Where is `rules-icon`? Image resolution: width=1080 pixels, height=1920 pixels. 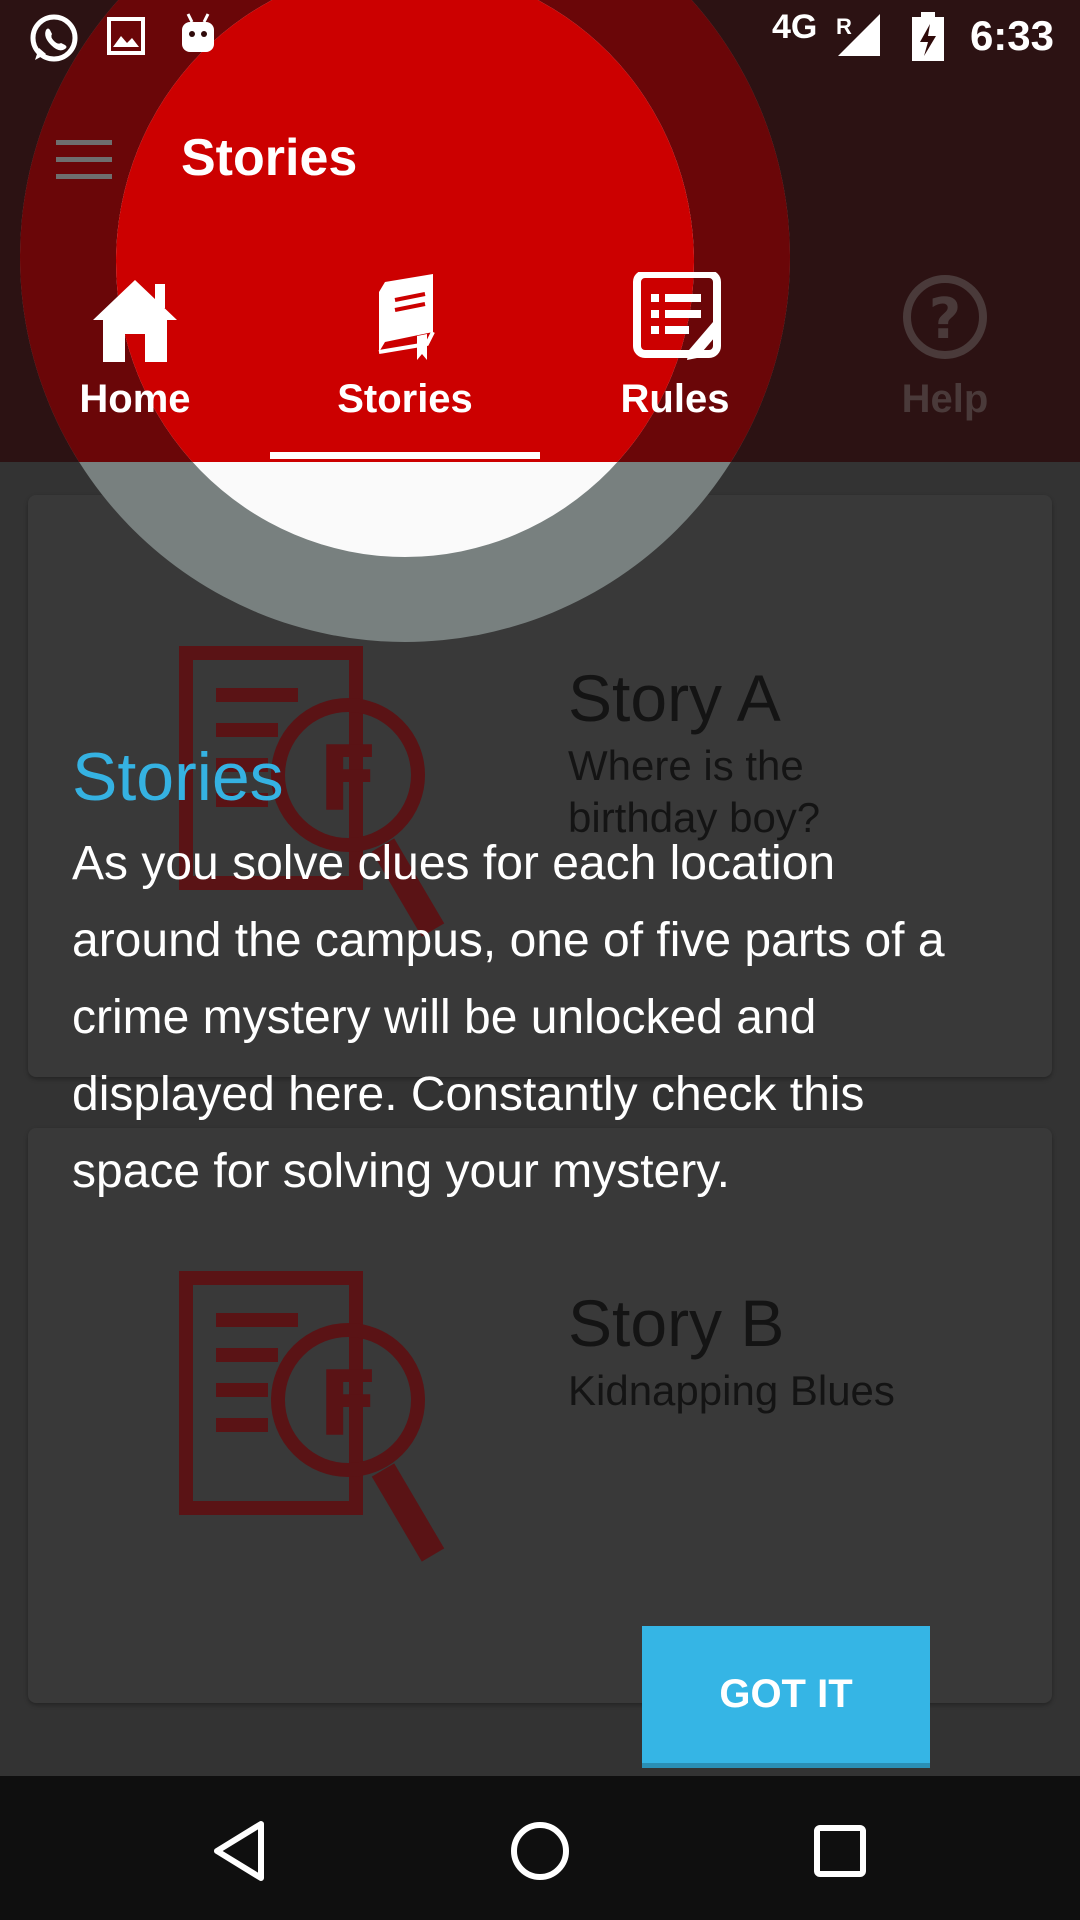 rules-icon is located at coordinates (677, 316).